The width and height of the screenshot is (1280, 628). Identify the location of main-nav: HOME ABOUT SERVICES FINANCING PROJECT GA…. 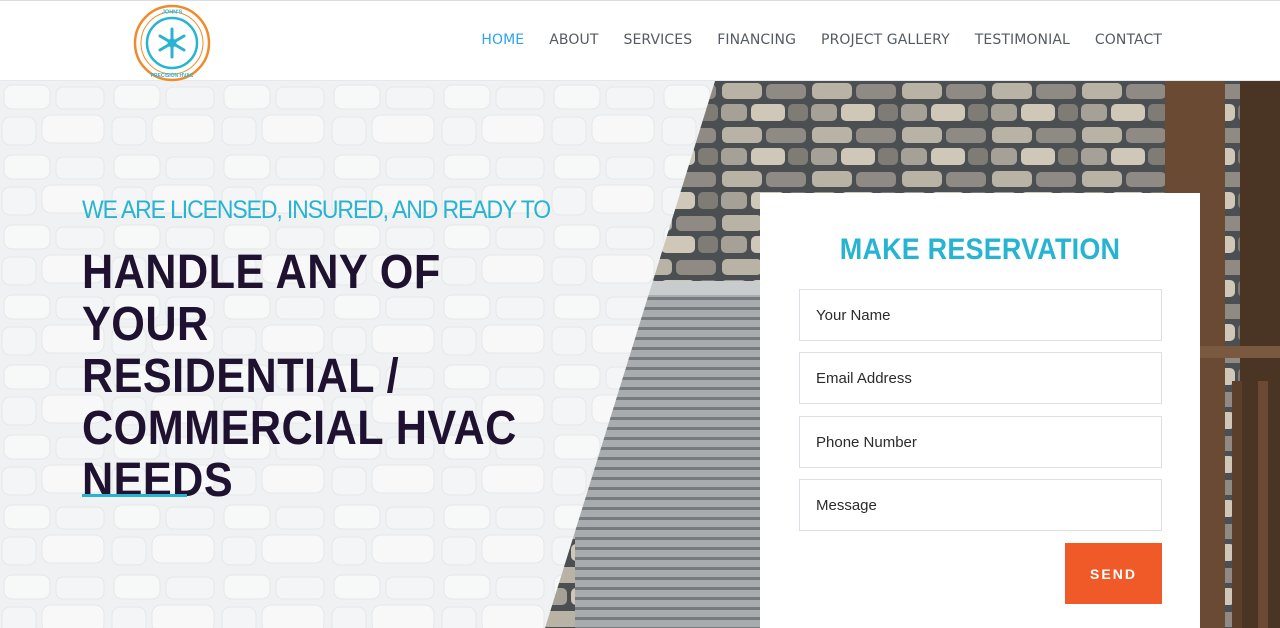
(809, 40).